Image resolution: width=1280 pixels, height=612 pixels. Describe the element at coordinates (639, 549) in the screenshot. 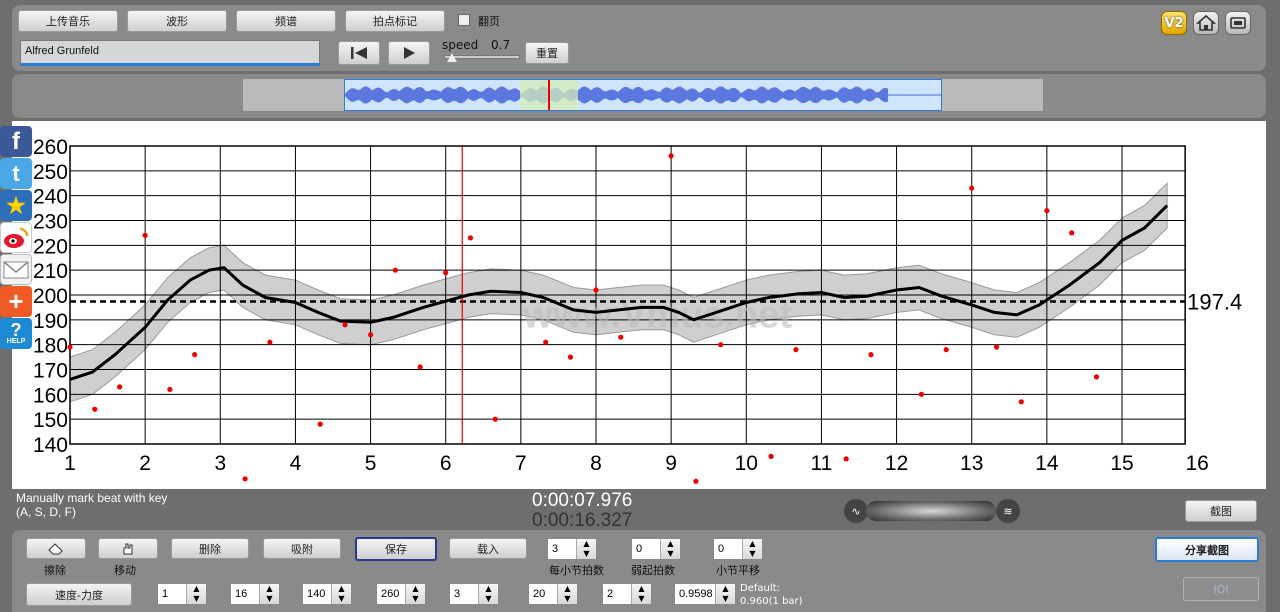

I see `pickup-value: 0` at that location.